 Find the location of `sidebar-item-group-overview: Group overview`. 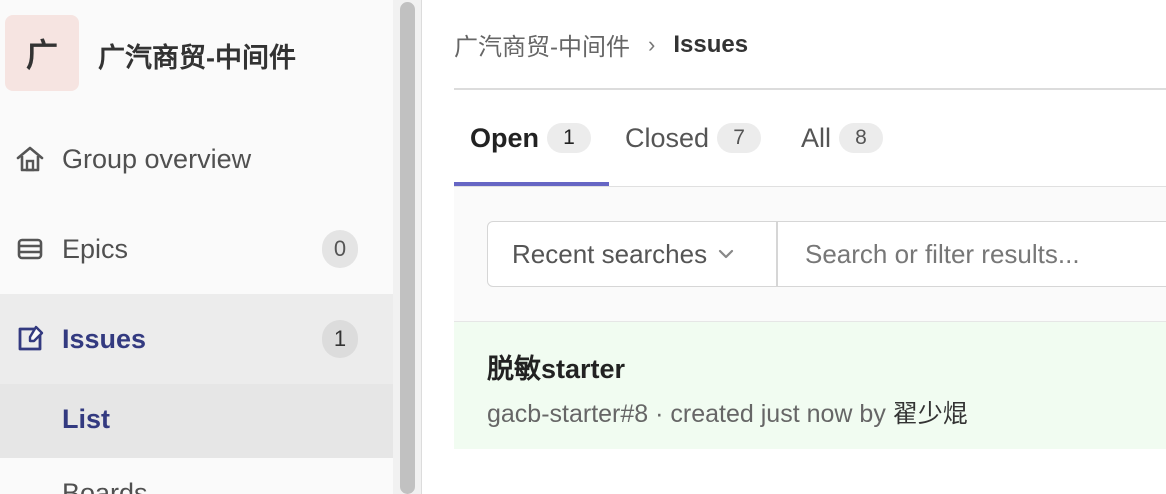

sidebar-item-group-overview: Group overview is located at coordinates (196, 159).